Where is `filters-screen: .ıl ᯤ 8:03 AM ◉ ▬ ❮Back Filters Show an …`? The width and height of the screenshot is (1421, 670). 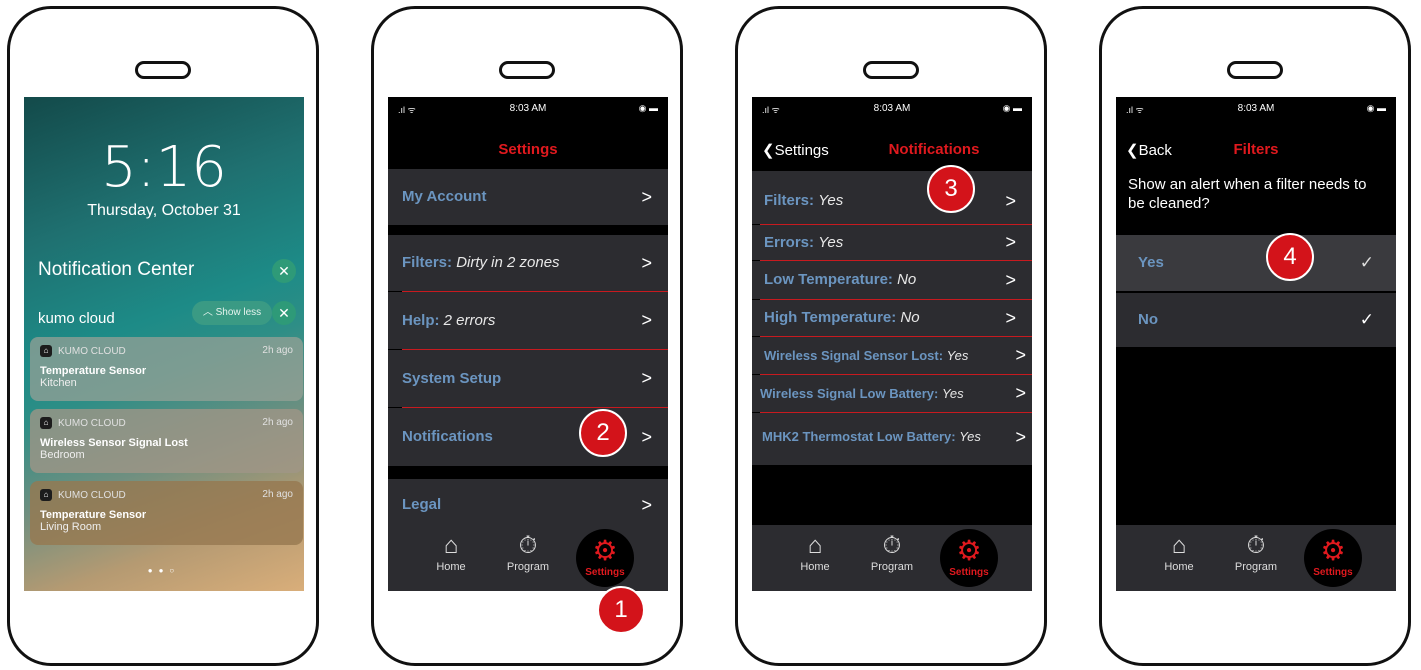 filters-screen: .ıl ᯤ 8:03 AM ◉ ▬ ❮Back Filters Show an … is located at coordinates (1256, 344).